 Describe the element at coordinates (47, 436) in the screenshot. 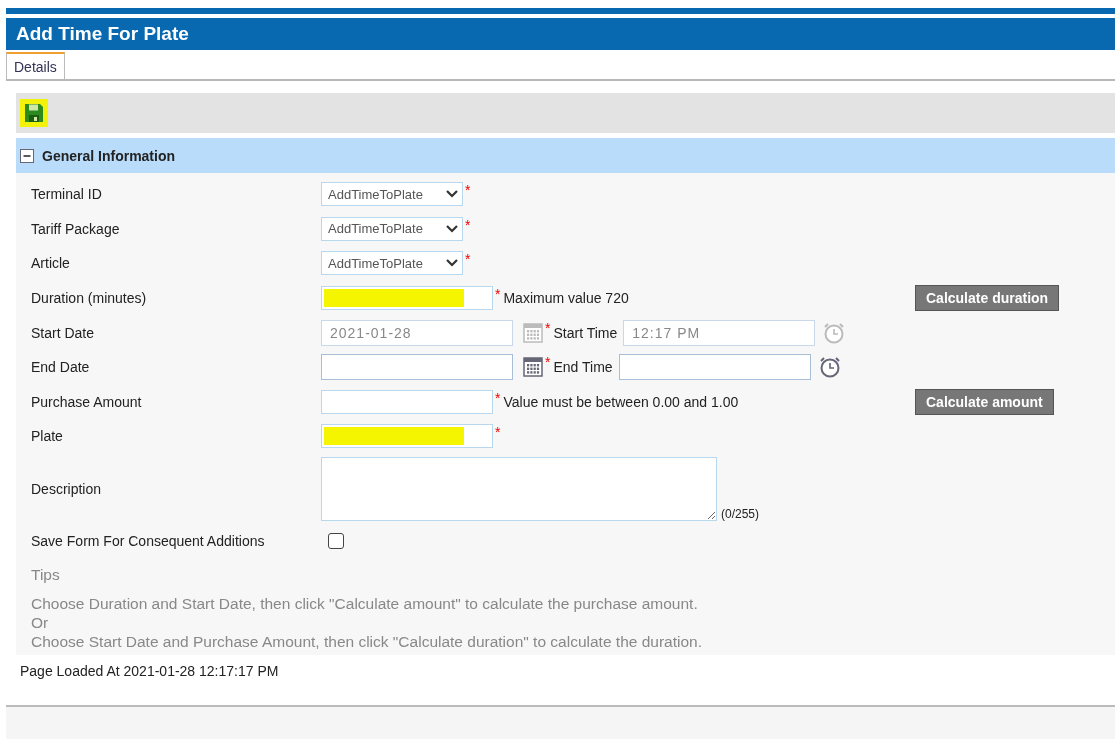

I see `field-label: Plate` at that location.